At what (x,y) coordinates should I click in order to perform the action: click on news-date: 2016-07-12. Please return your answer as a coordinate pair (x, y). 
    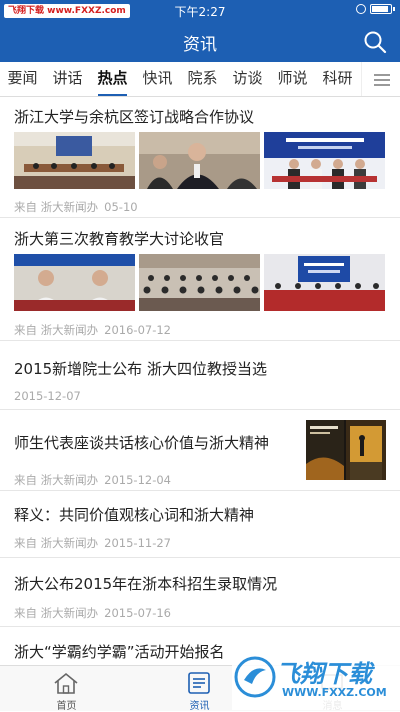
    Looking at the image, I should click on (137, 330).